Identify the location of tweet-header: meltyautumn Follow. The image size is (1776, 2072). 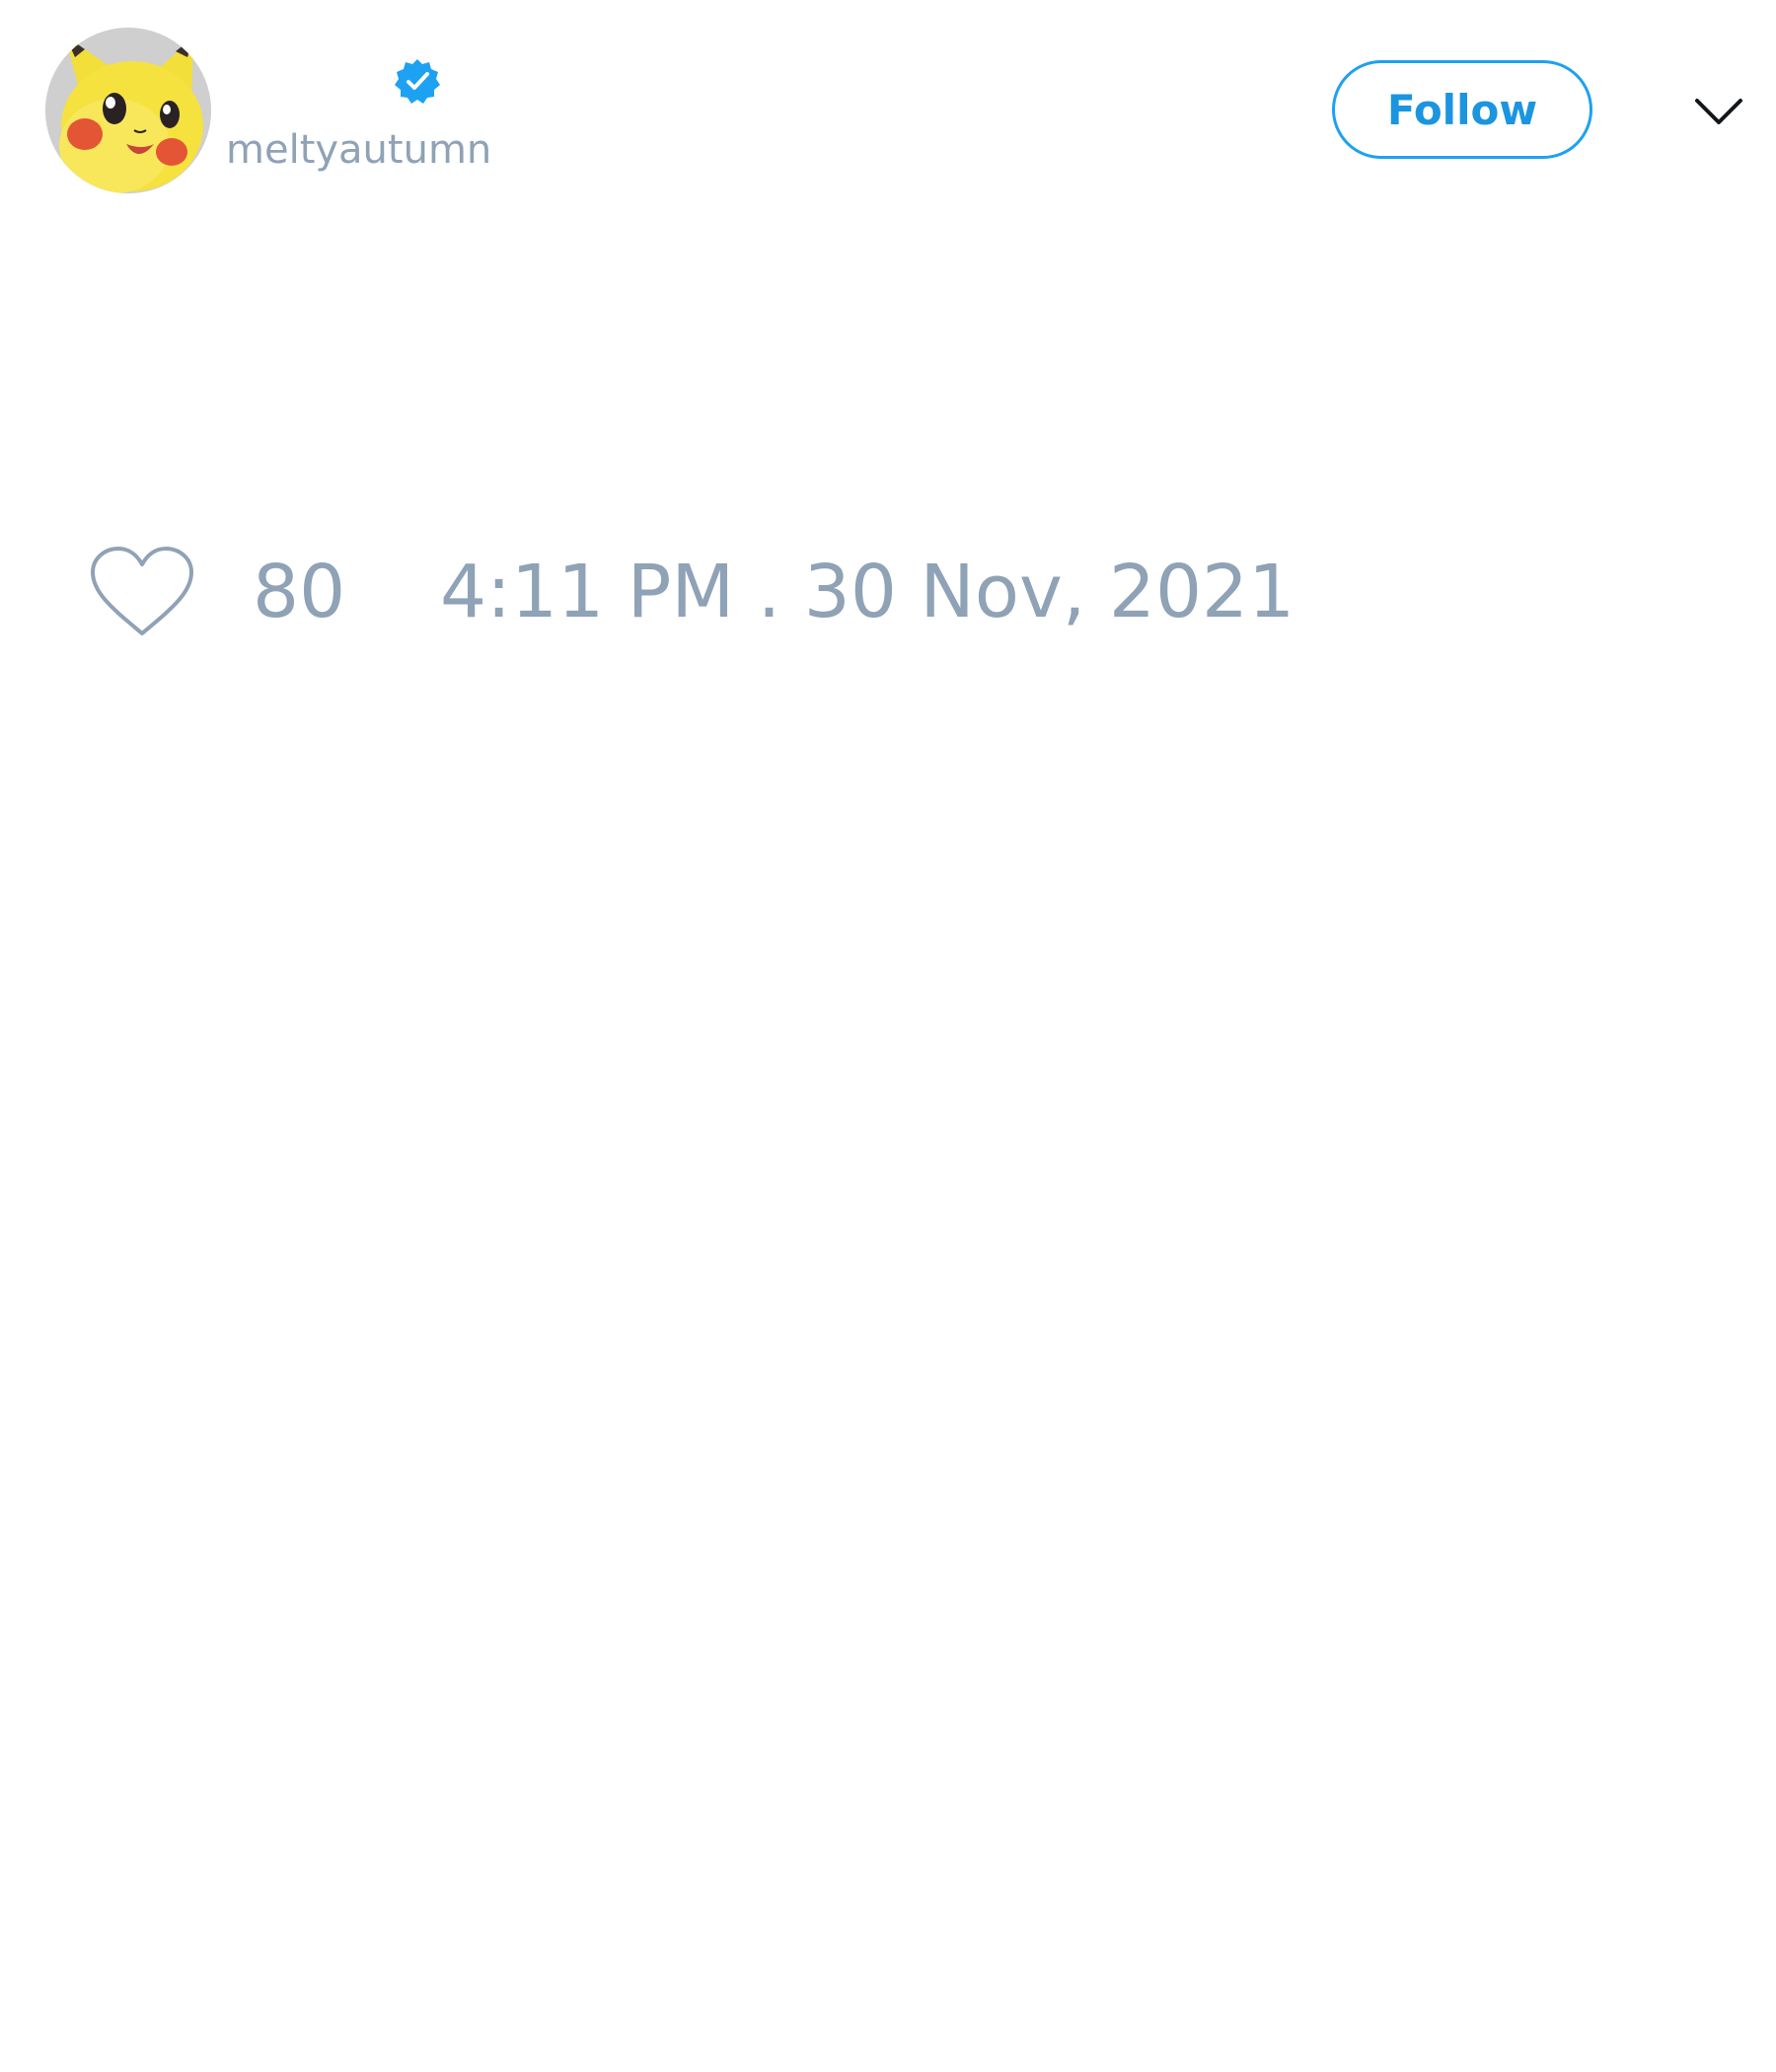
(888, 114).